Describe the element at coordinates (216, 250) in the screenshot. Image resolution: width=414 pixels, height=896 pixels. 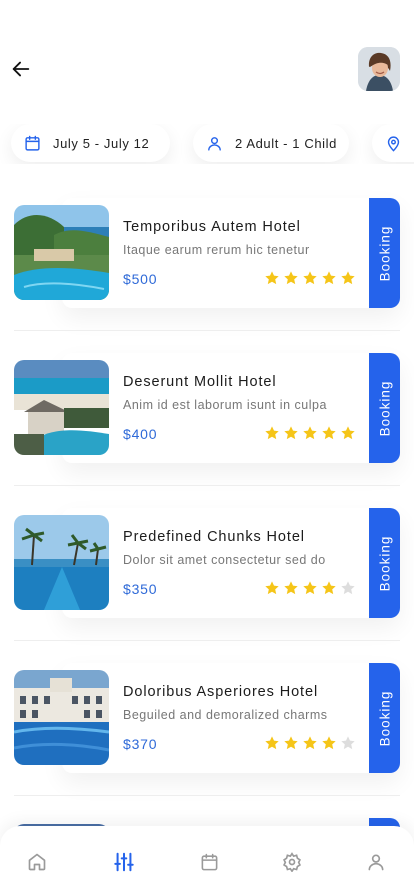
I see `hotel-description: Itaque earum rerum hic tenetur` at that location.